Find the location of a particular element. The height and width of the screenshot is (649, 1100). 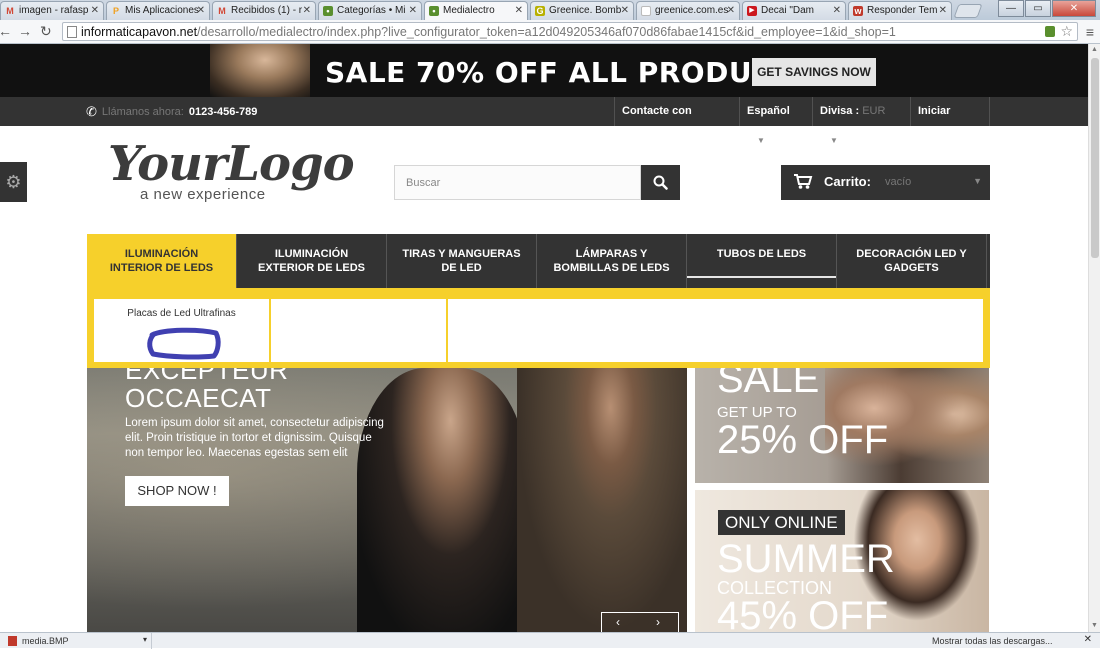

phone-icon: ✆ is located at coordinates (91, 111).